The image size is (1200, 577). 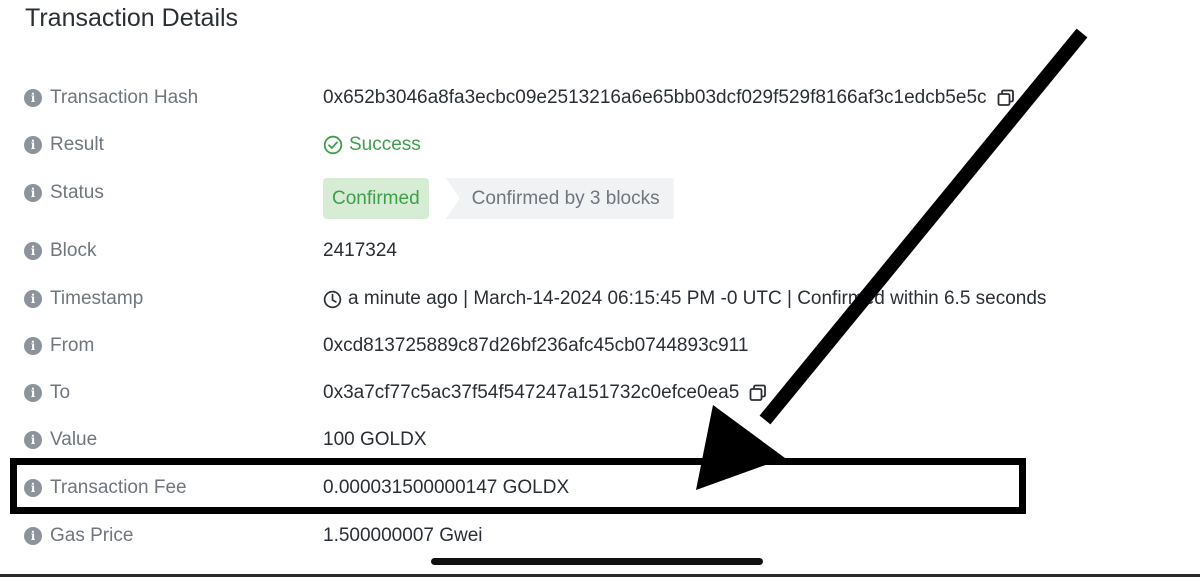 What do you see at coordinates (597, 561) in the screenshot?
I see `home-indicator` at bounding box center [597, 561].